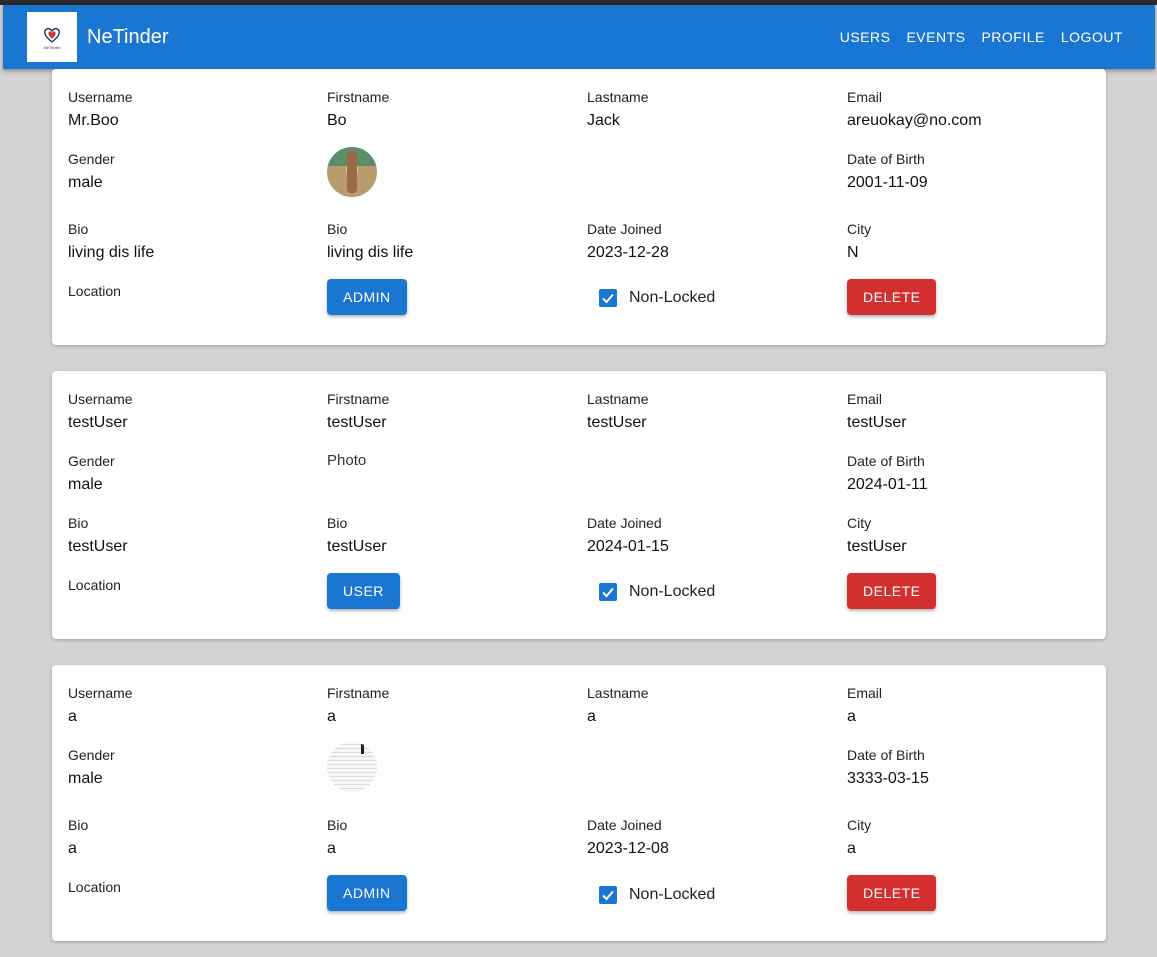 This screenshot has width=1157, height=957. Describe the element at coordinates (887, 182) in the screenshot. I see `dob-value: 2001-11-09` at that location.